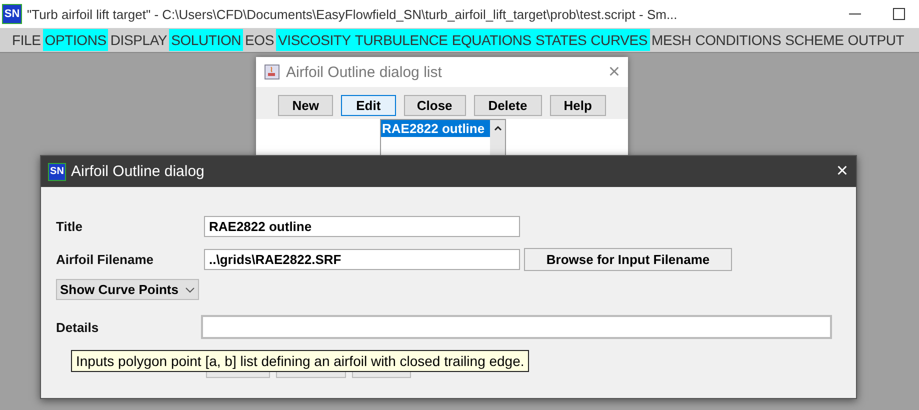 Image resolution: width=919 pixels, height=410 pixels. Describe the element at coordinates (578, 105) in the screenshot. I see `dialog-button: Help` at that location.